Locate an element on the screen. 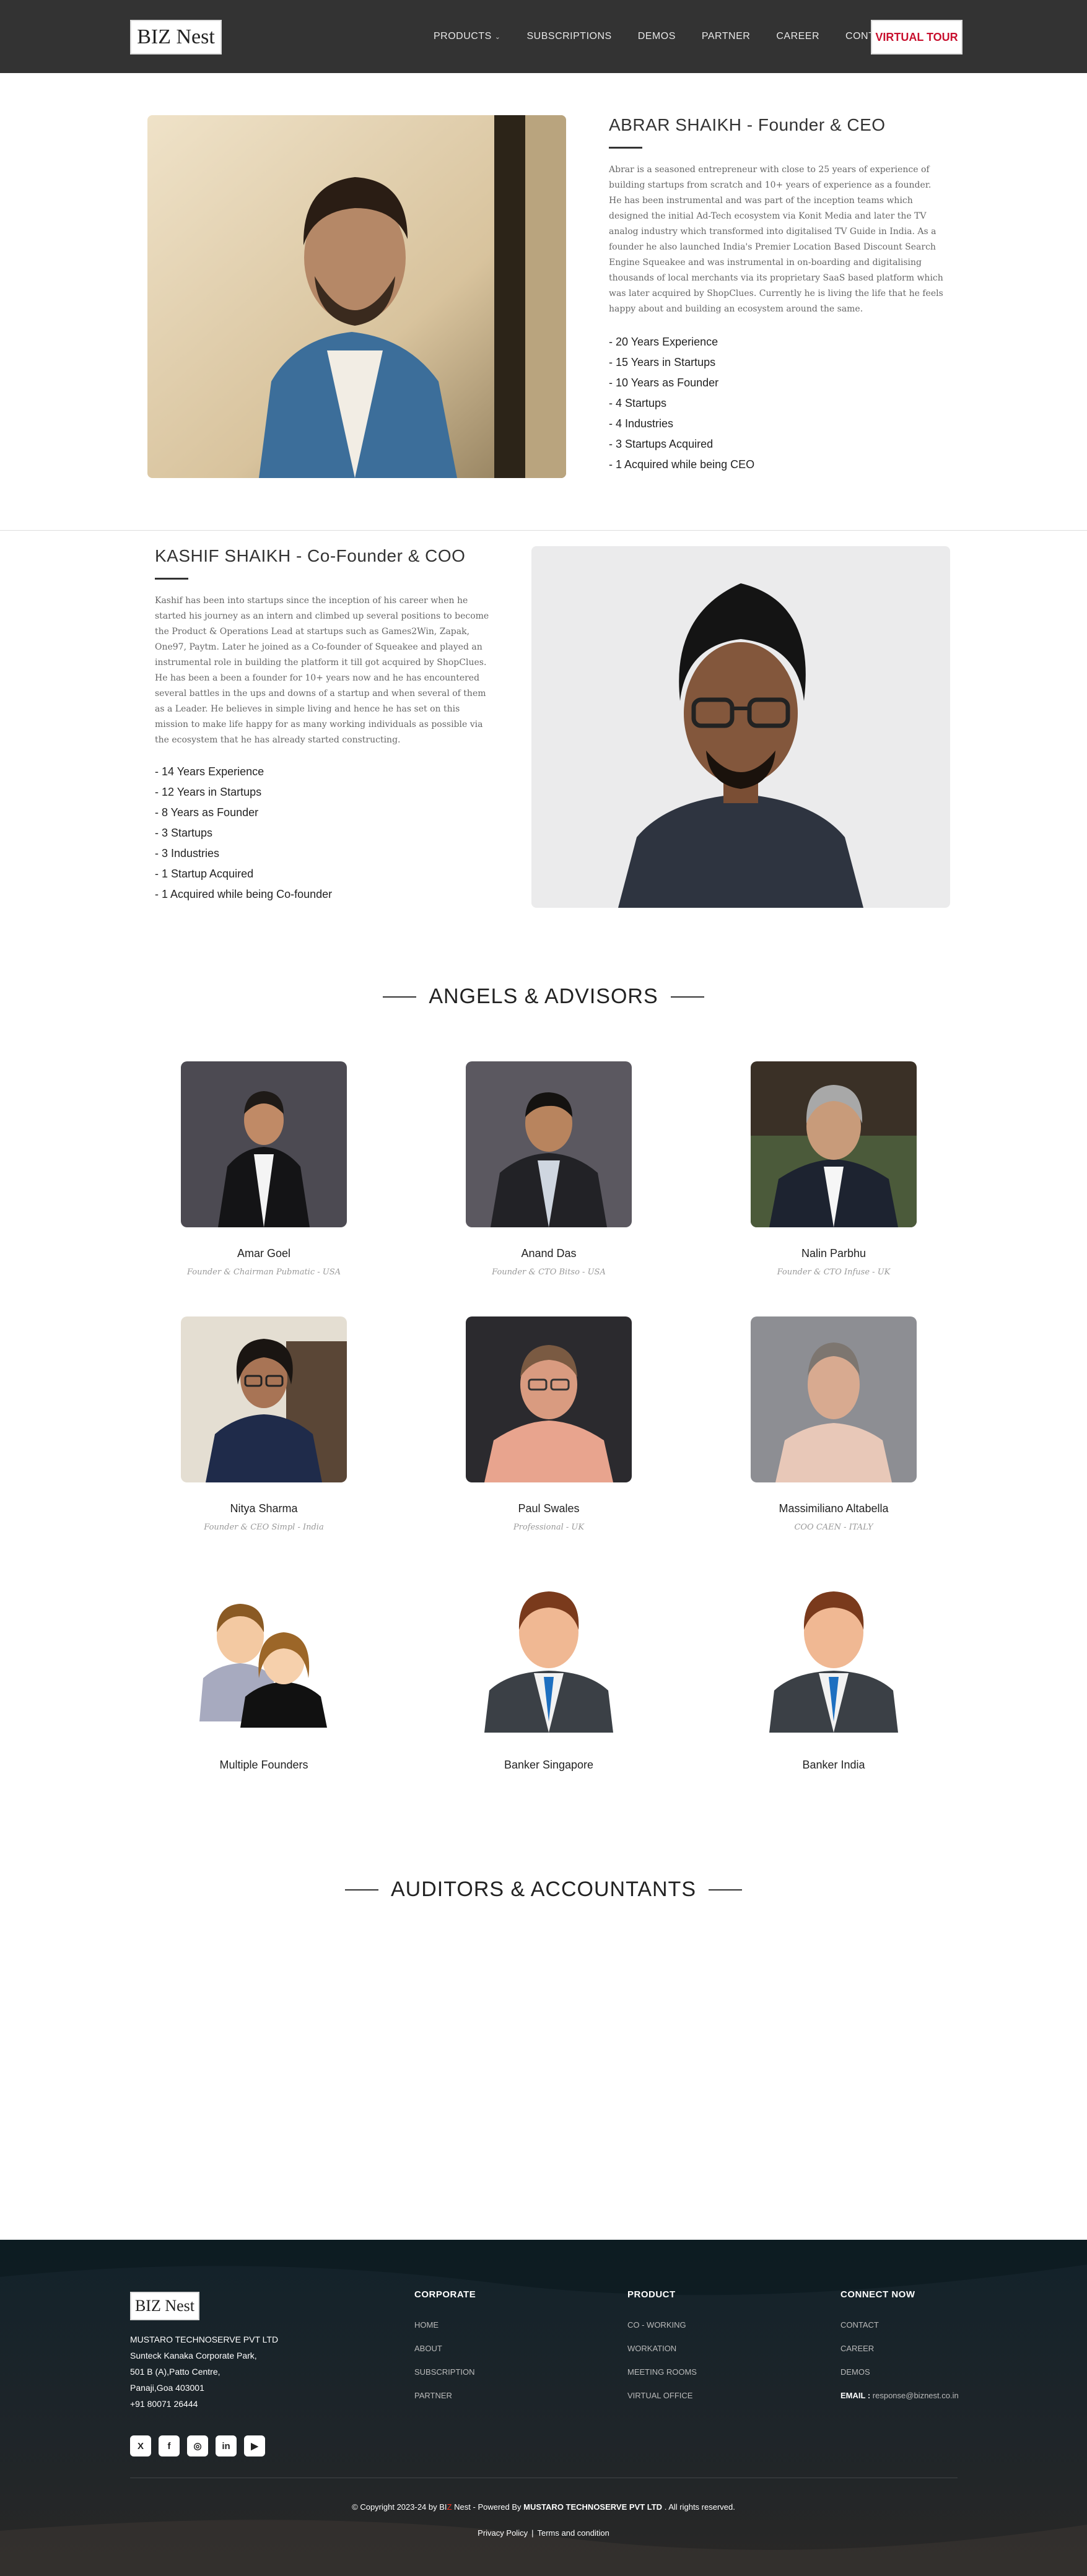 Image resolution: width=1087 pixels, height=2576 pixels. footer-link-partner: PARTNER is located at coordinates (445, 2396).